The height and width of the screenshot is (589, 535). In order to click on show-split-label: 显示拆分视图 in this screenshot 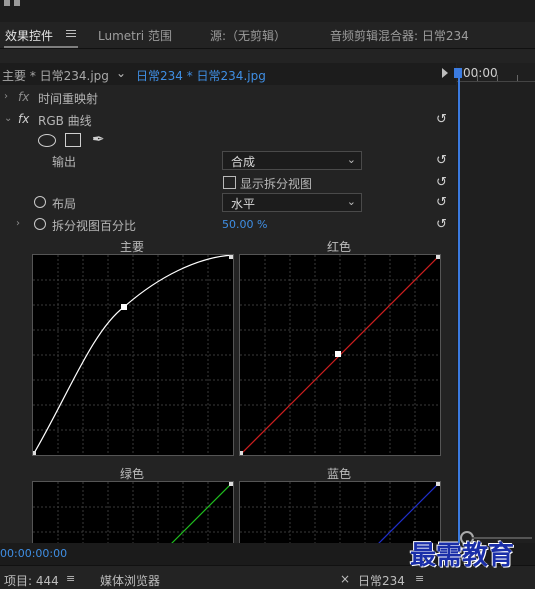, I will do `click(276, 184)`.